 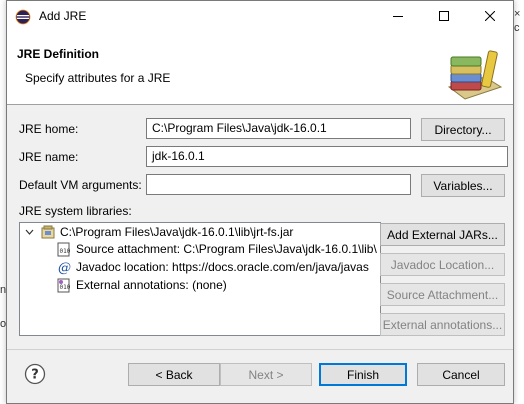 I want to click on back-button: < Back, so click(x=174, y=374).